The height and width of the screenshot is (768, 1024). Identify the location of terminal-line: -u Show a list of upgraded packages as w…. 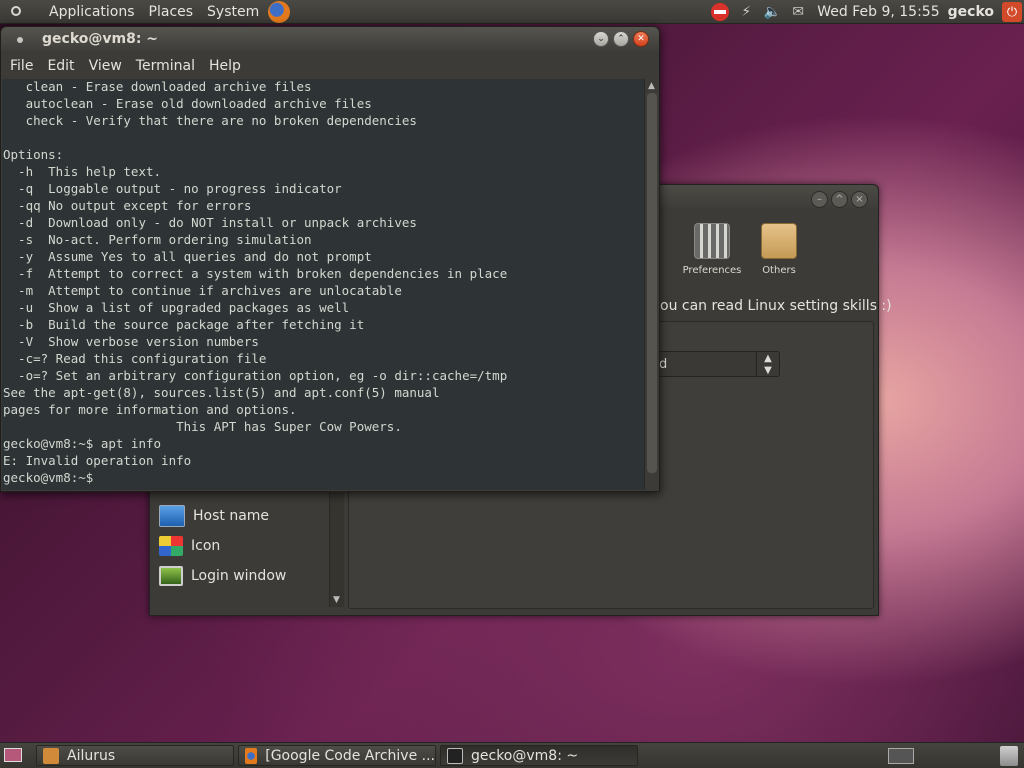
(176, 307).